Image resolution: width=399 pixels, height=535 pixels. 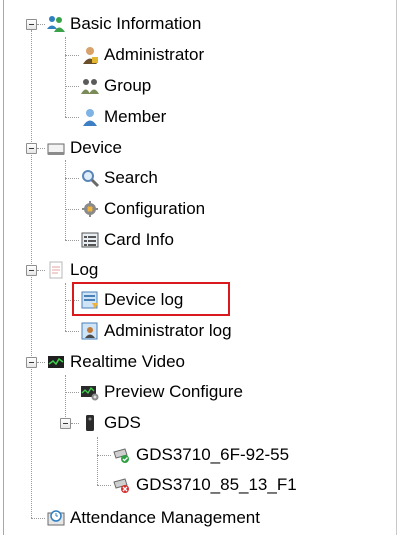 What do you see at coordinates (31, 148) in the screenshot?
I see `collapse-toggle-device` at bounding box center [31, 148].